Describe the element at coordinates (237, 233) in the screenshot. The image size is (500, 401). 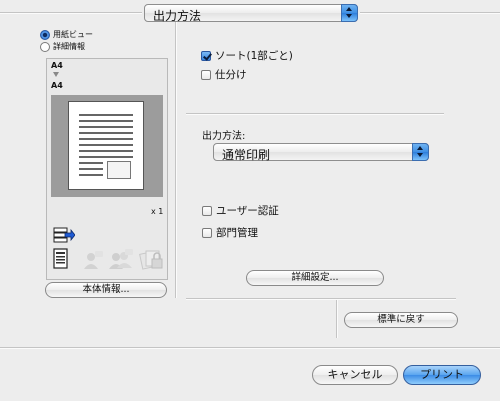
I see `account-track-label: 部門管理` at that location.